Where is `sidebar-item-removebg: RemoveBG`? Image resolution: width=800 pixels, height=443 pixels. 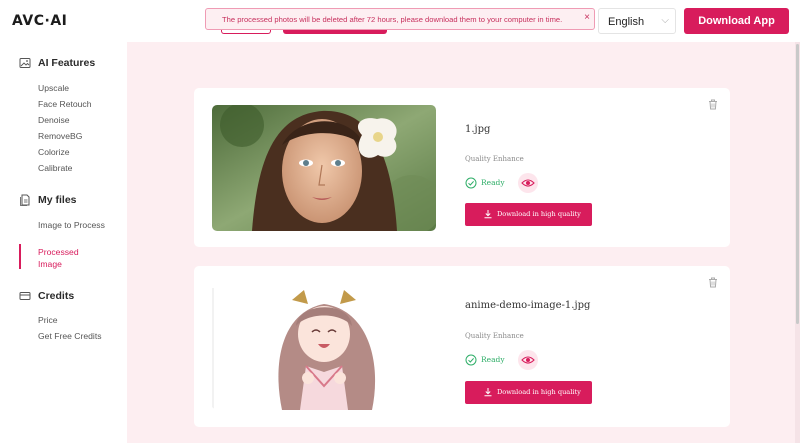 sidebar-item-removebg: RemoveBG is located at coordinates (60, 136).